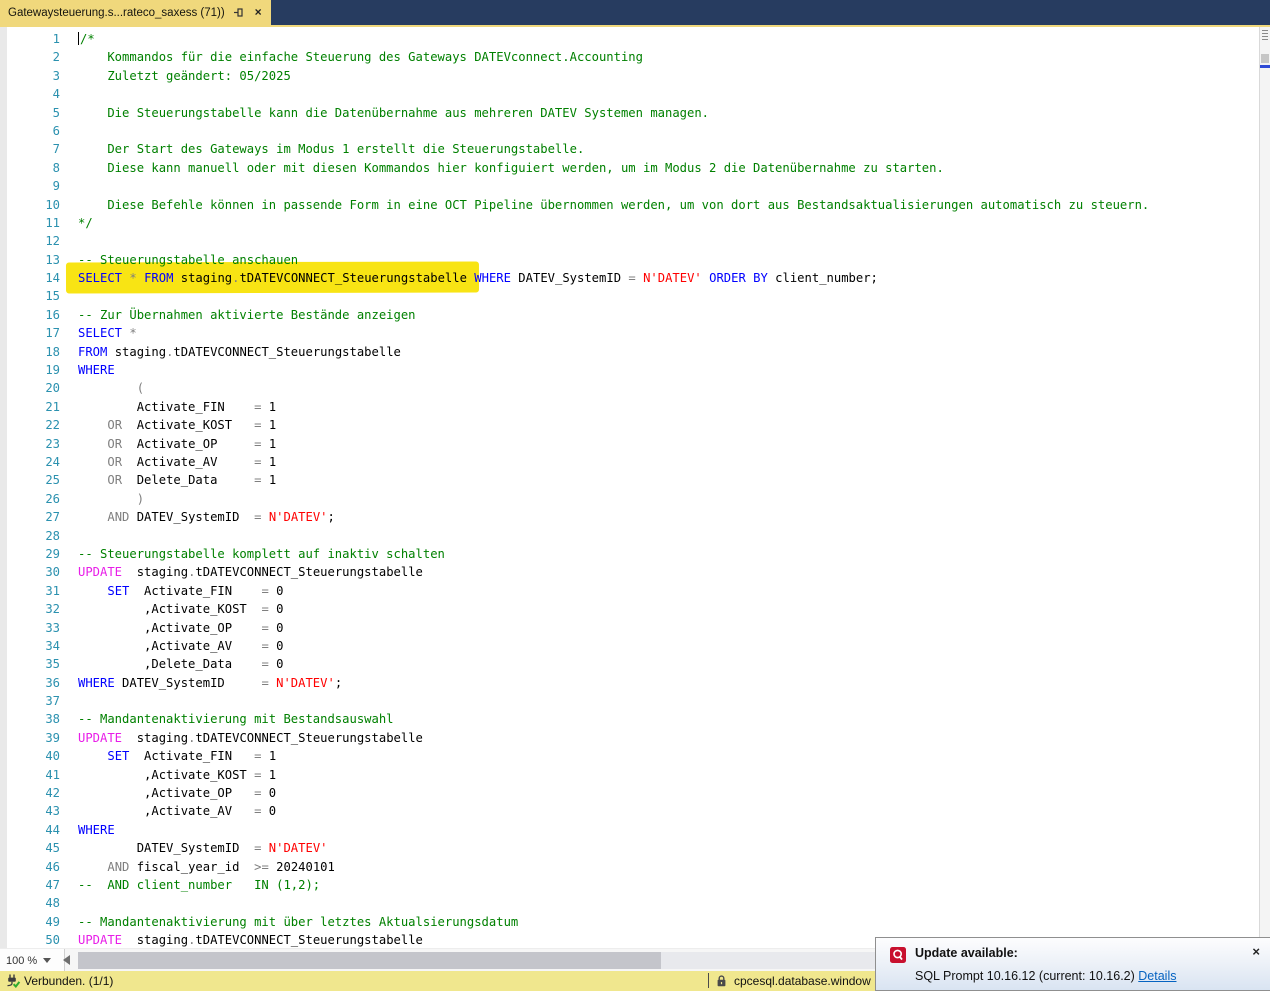  What do you see at coordinates (30, 867) in the screenshot?
I see `line-number: 46` at bounding box center [30, 867].